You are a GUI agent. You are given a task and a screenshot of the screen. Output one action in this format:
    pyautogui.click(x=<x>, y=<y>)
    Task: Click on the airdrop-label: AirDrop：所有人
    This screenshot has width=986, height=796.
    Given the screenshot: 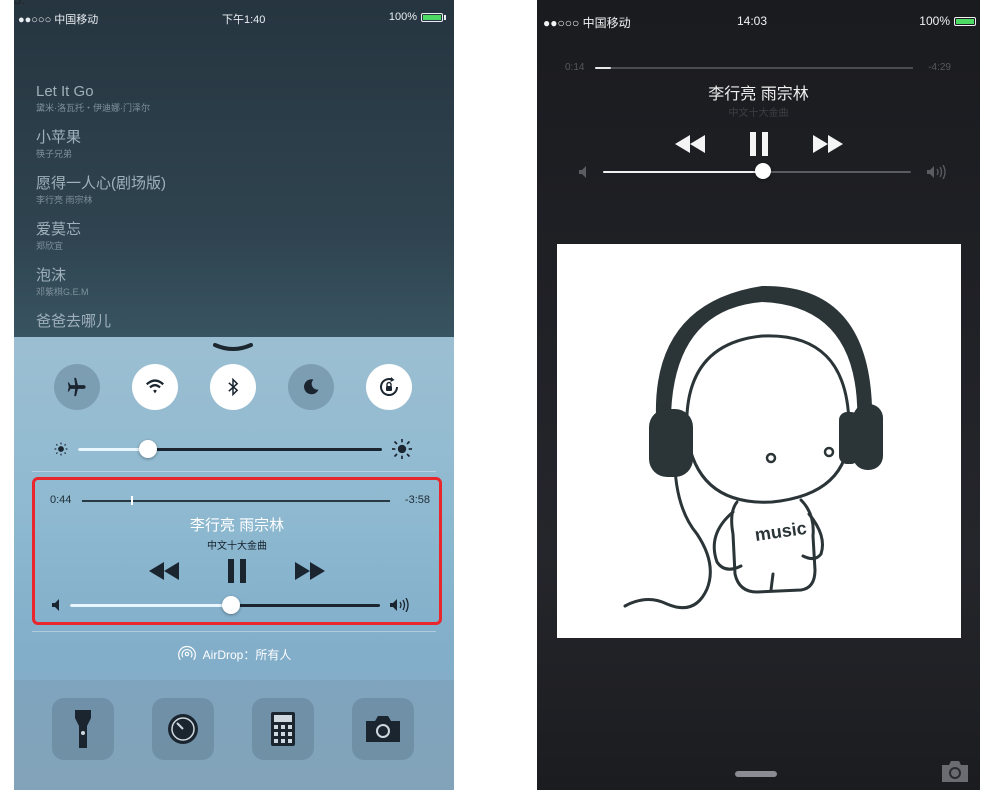 What is the action you would take?
    pyautogui.click(x=247, y=654)
    